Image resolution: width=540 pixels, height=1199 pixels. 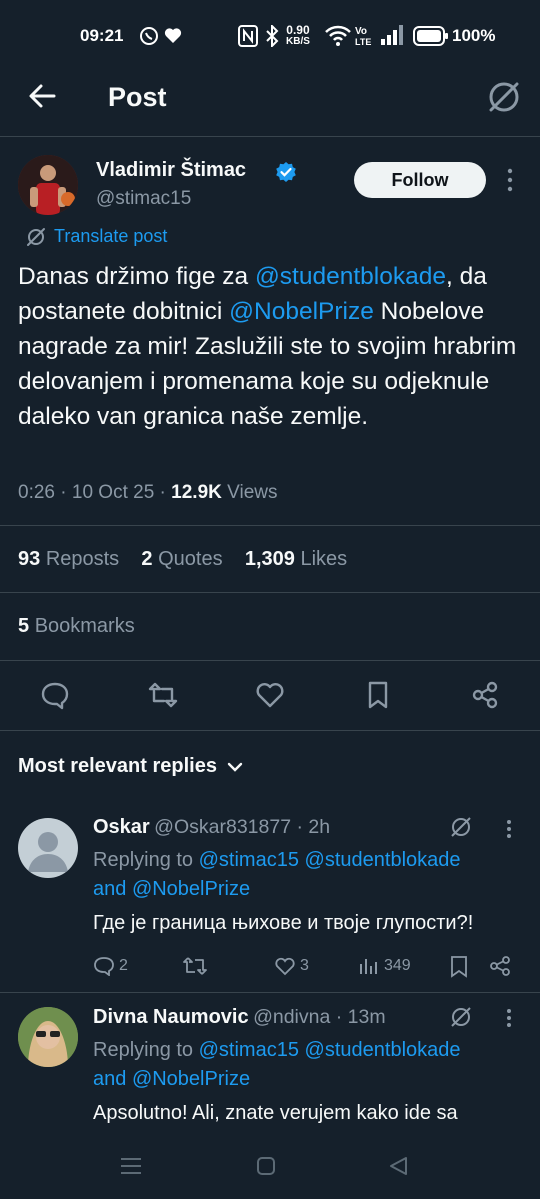 I want to click on wifi-icon, so click(x=338, y=35).